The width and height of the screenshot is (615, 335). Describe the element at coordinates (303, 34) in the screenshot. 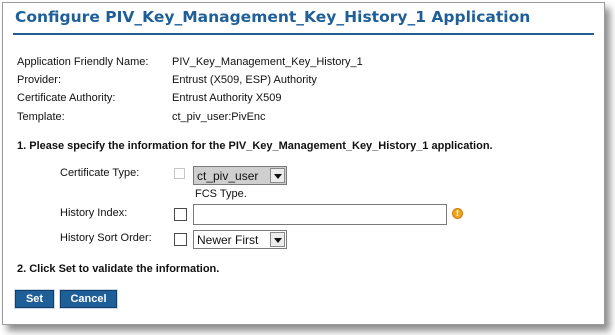

I see `title-divider` at that location.